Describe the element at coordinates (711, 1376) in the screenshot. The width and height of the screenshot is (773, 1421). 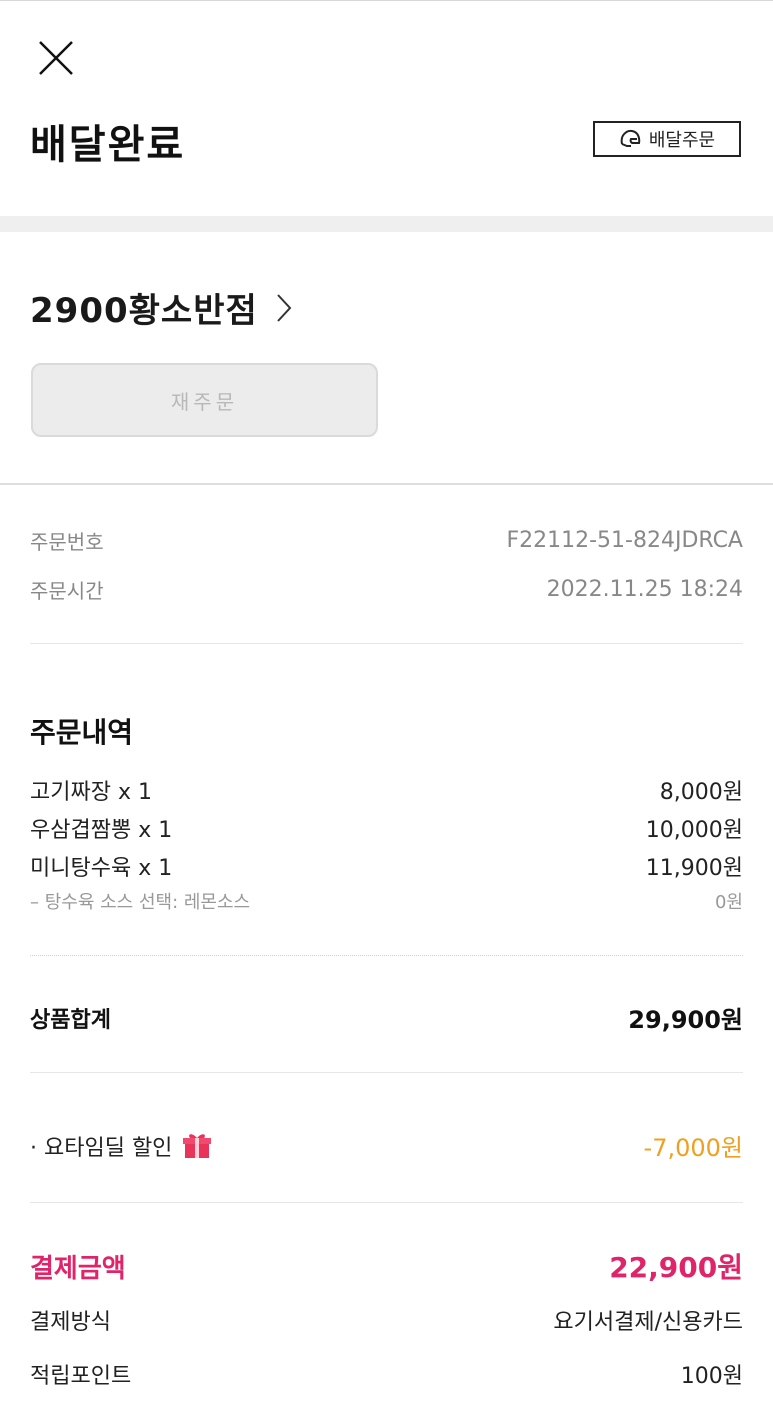
I see `points-value: 100원` at that location.